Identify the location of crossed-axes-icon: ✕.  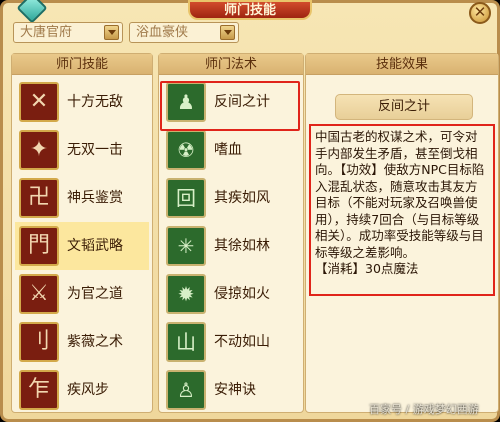
(39, 102).